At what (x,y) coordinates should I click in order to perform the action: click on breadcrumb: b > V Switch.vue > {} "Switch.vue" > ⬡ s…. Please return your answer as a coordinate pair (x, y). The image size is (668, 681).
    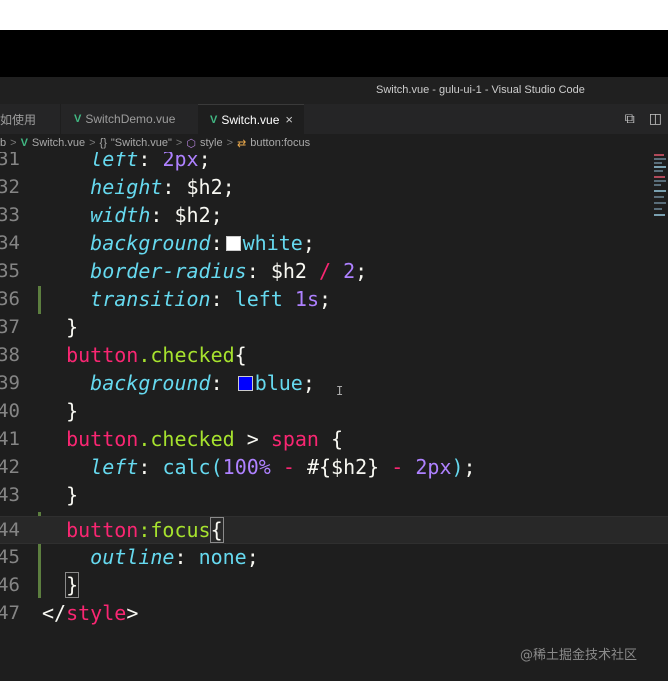
    Looking at the image, I should click on (334, 143).